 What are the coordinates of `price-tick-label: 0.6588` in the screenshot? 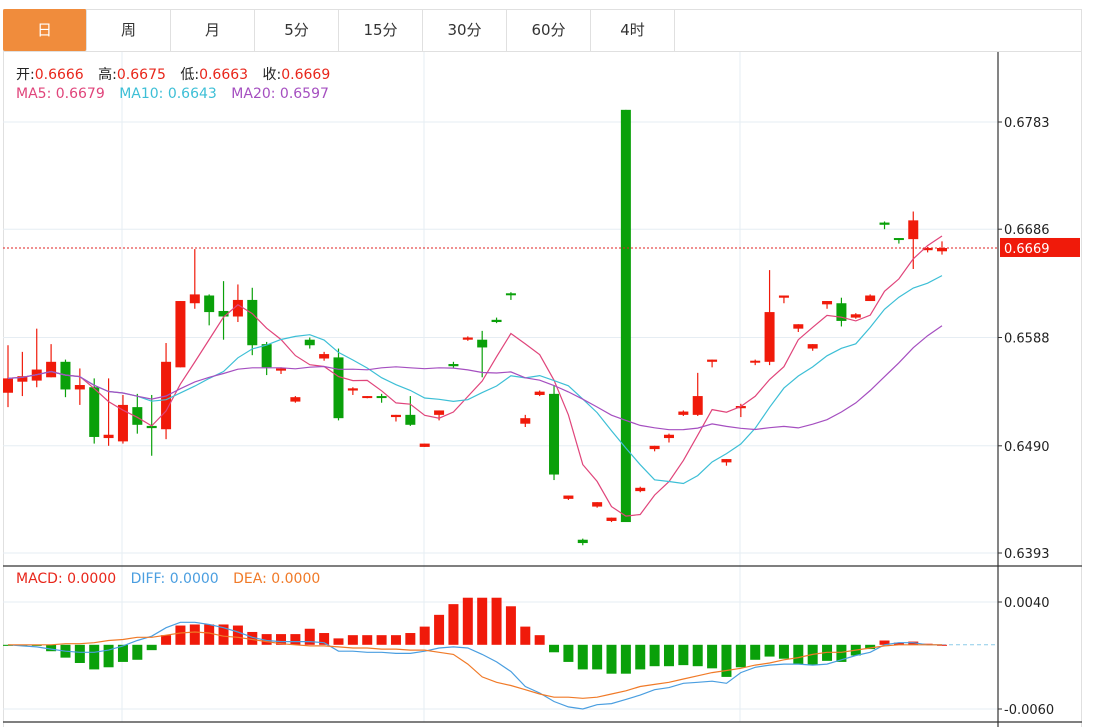 It's located at (1027, 339).